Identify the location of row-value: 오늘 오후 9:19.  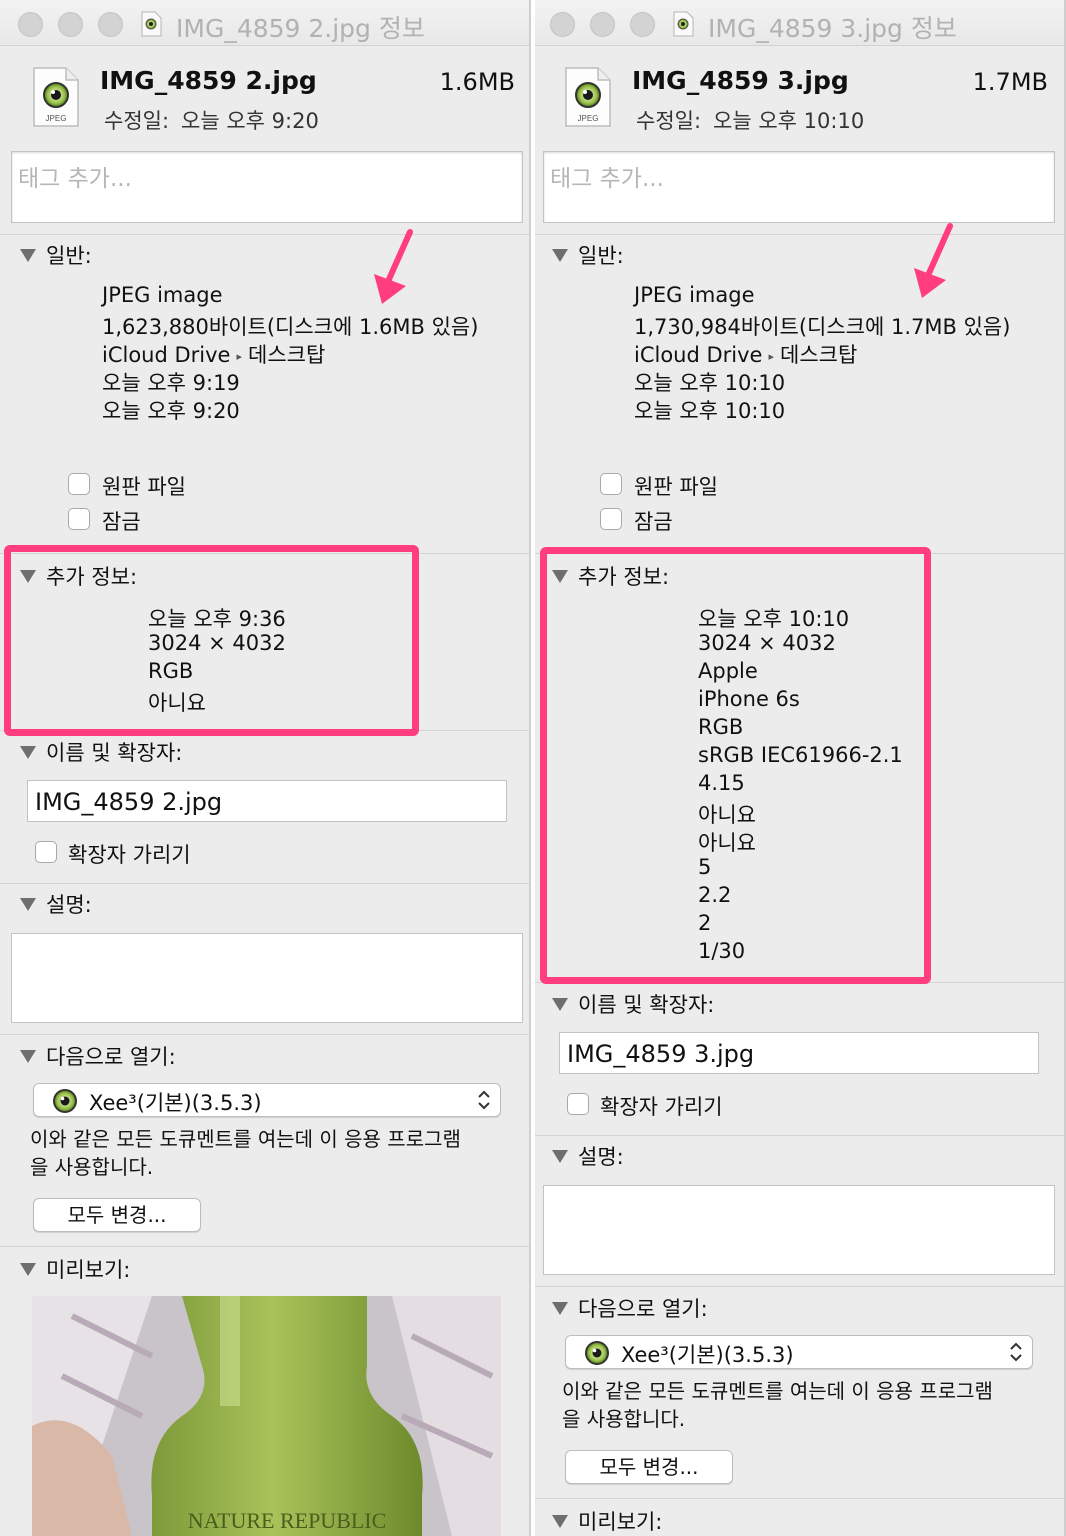
(171, 383).